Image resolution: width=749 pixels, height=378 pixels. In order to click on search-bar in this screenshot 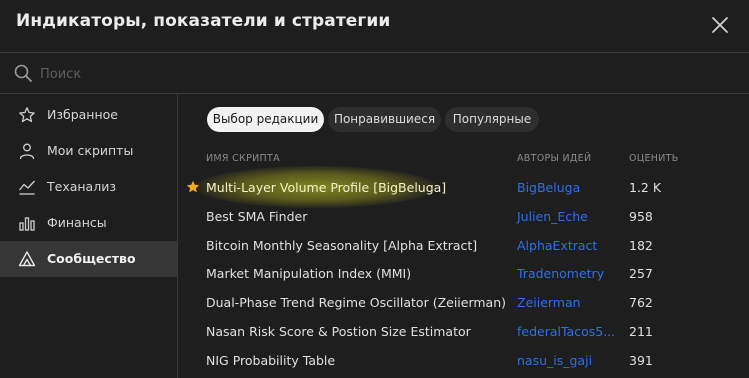, I will do `click(374, 73)`.